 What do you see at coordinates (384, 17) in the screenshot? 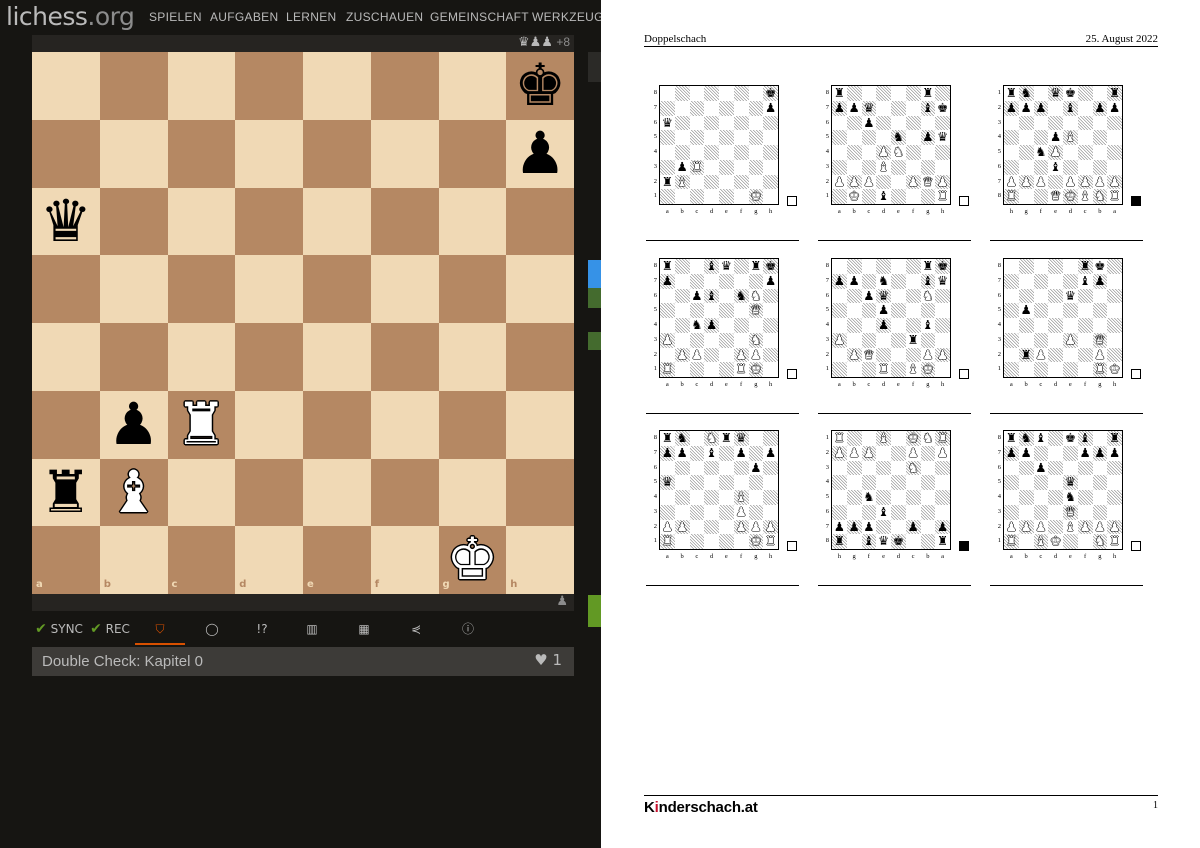
I see `nav-zuschauen: ZUSCHAUEN` at bounding box center [384, 17].